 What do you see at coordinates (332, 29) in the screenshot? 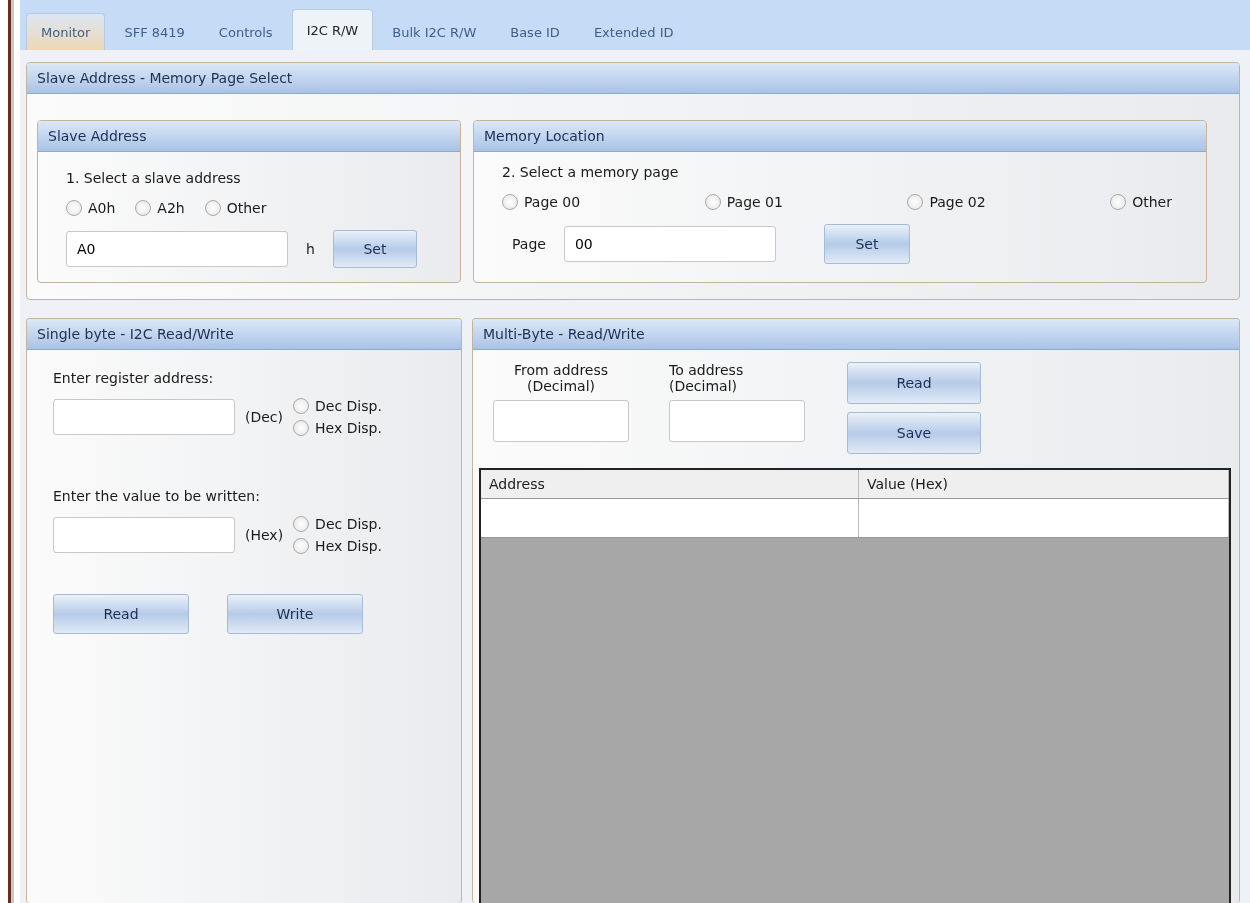
I see `tab: I2C R/W` at bounding box center [332, 29].